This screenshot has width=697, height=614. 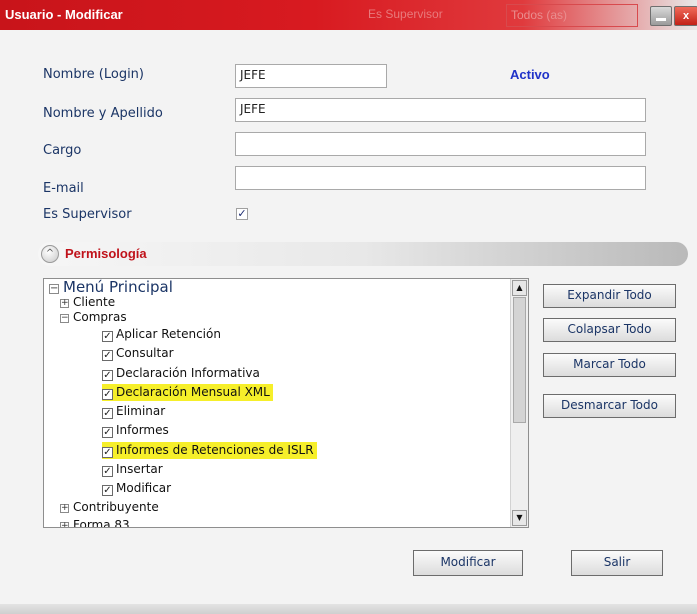 What do you see at coordinates (572, 15) in the screenshot?
I see `ghost-todos-combo: Todos (as)` at bounding box center [572, 15].